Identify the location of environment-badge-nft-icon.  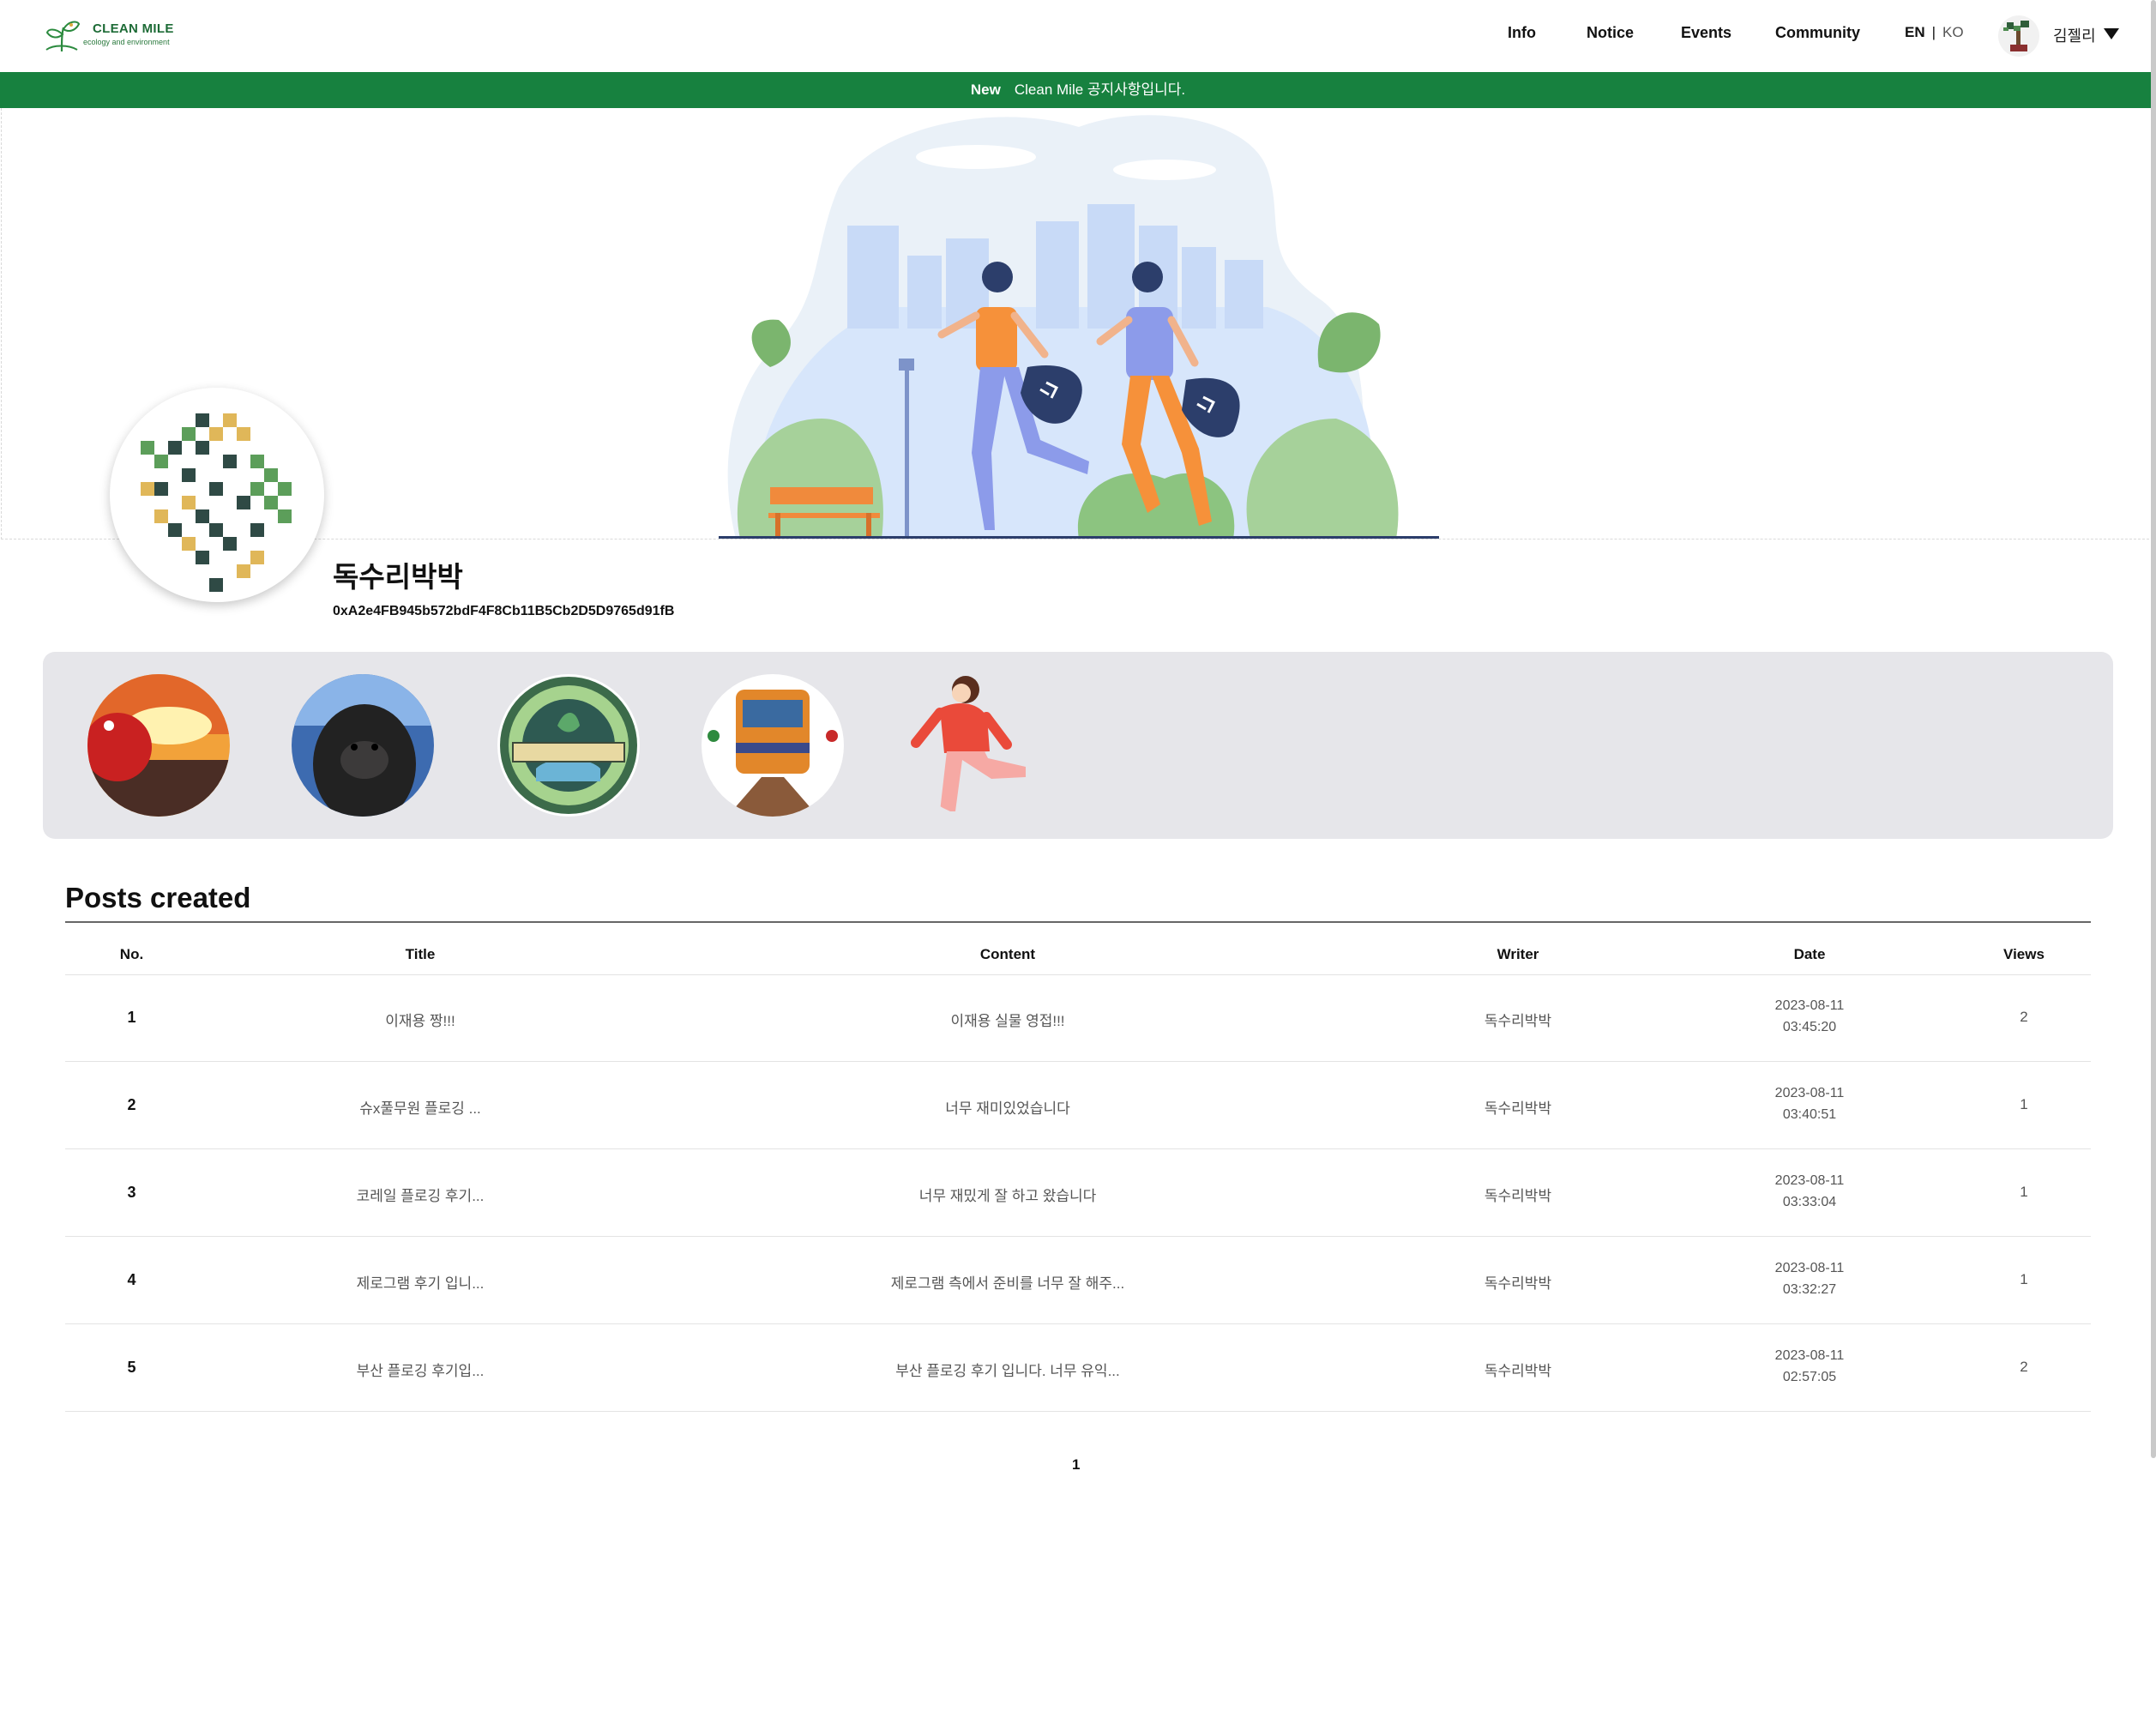
(568, 745).